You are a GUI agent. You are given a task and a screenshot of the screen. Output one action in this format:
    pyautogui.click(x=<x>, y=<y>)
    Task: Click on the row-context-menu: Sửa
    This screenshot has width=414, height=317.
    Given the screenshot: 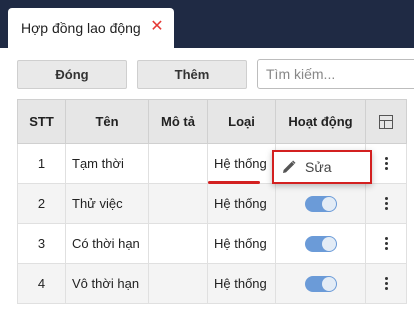 What is the action you would take?
    pyautogui.click(x=322, y=167)
    